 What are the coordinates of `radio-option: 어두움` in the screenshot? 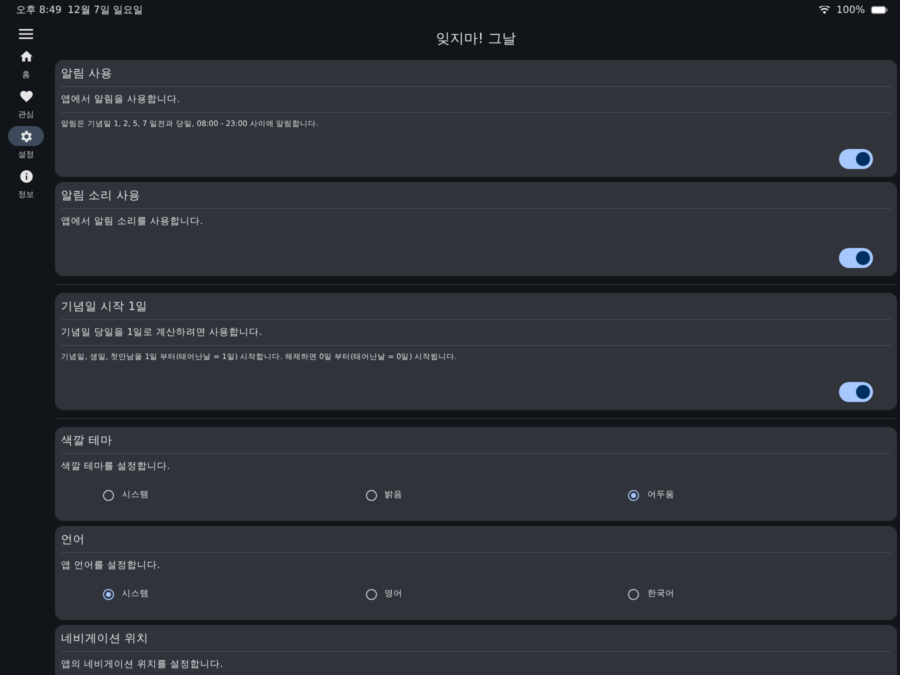 It's located at (651, 495).